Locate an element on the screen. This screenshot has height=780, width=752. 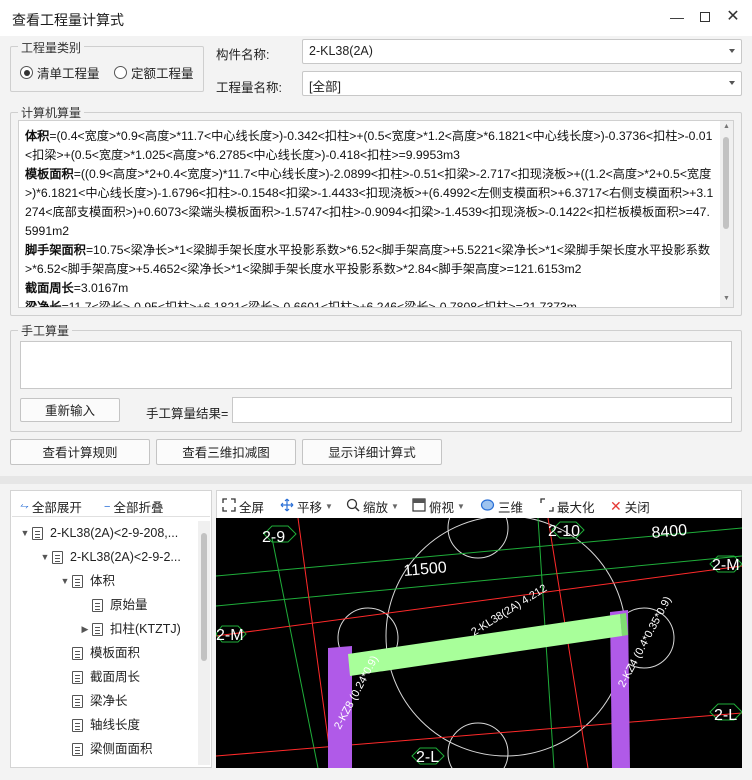
calc-line: 截面周长=3.0167m is located at coordinates (370, 288).